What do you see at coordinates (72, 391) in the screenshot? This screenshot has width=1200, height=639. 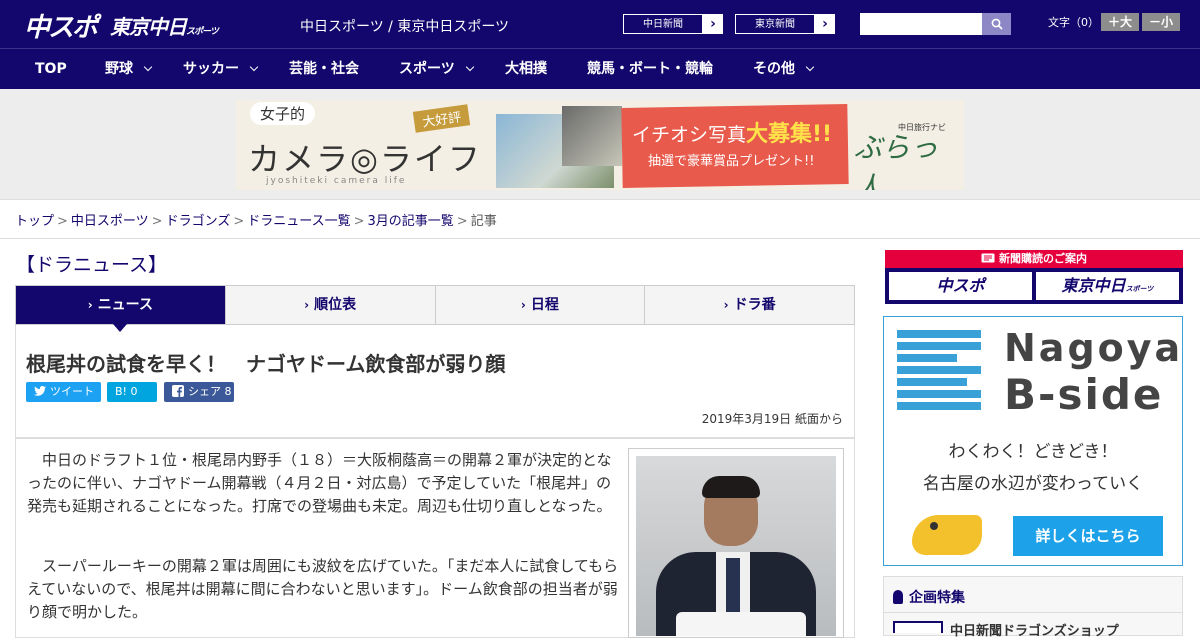 I see `tweet-label: ツイート` at bounding box center [72, 391].